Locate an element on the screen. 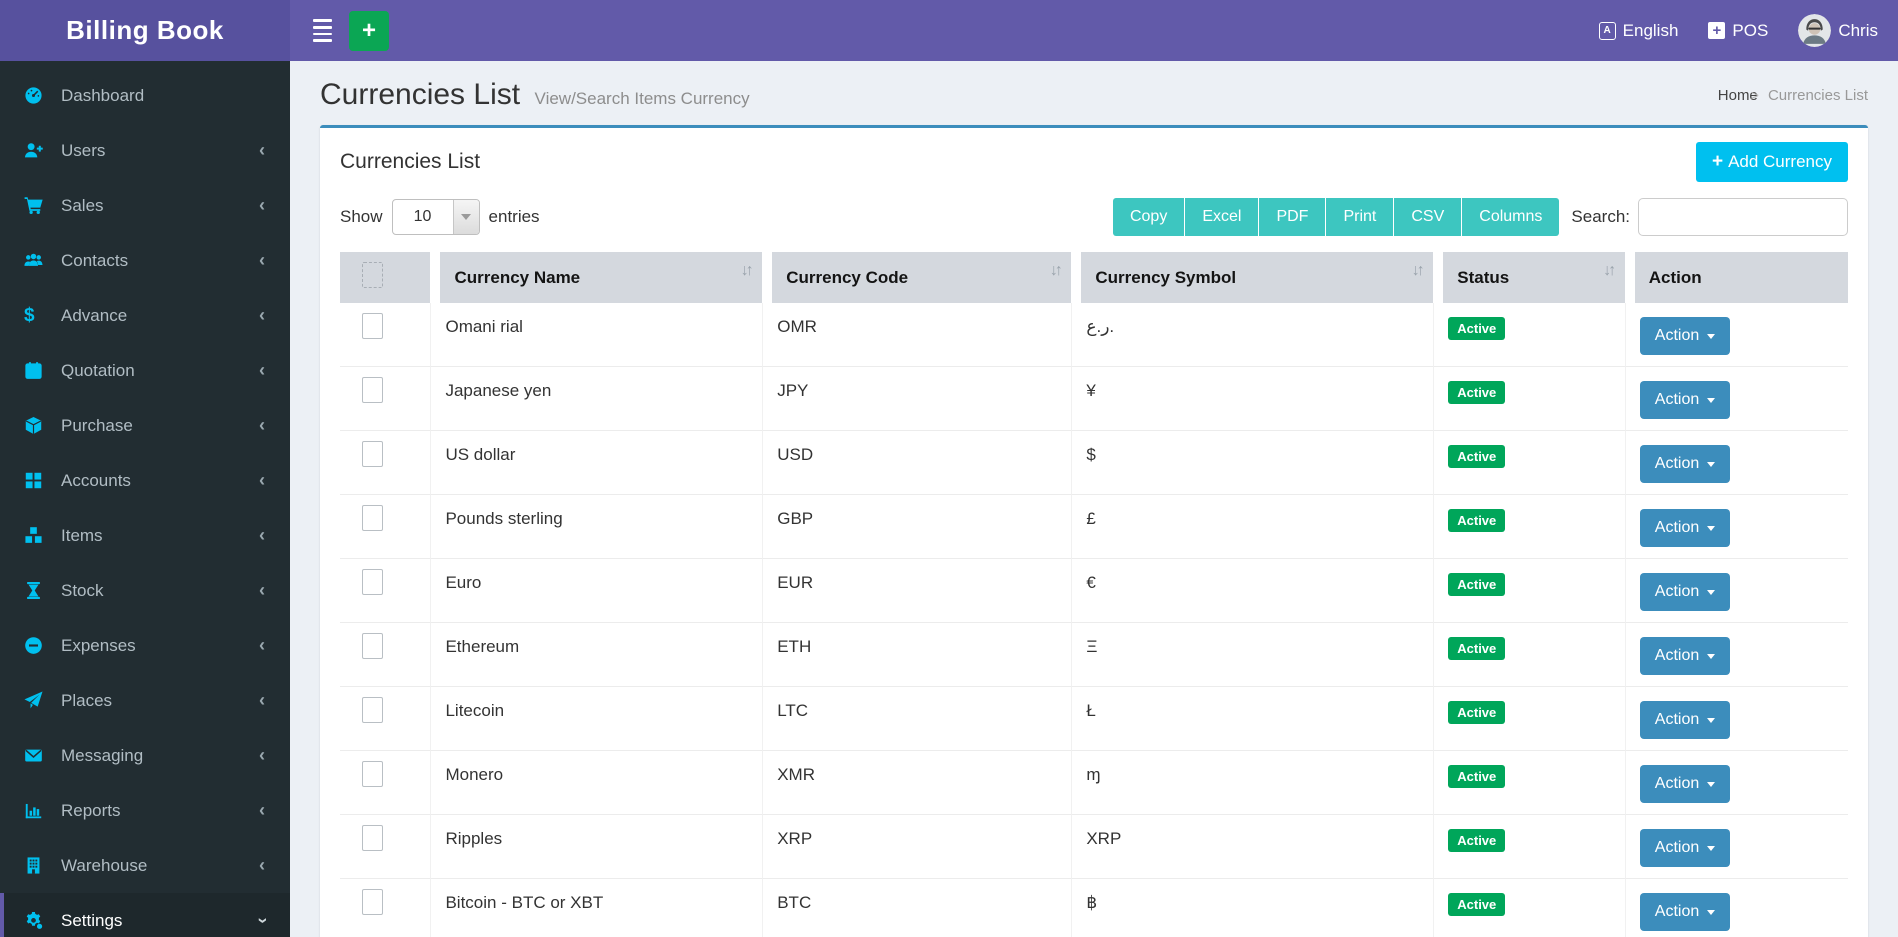 Image resolution: width=1898 pixels, height=937 pixels. action-cell: Action is located at coordinates (1736, 463).